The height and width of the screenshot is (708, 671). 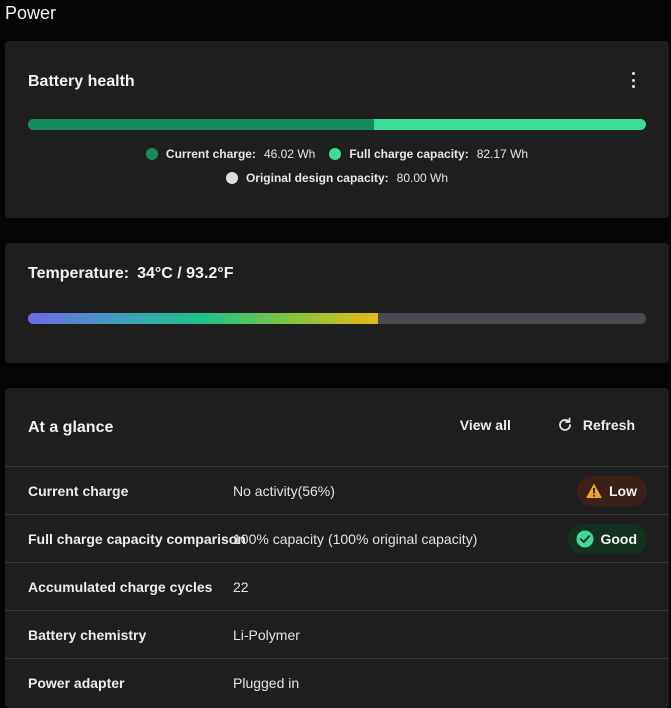 I want to click on legend-label: Current charge:, so click(x=210, y=154).